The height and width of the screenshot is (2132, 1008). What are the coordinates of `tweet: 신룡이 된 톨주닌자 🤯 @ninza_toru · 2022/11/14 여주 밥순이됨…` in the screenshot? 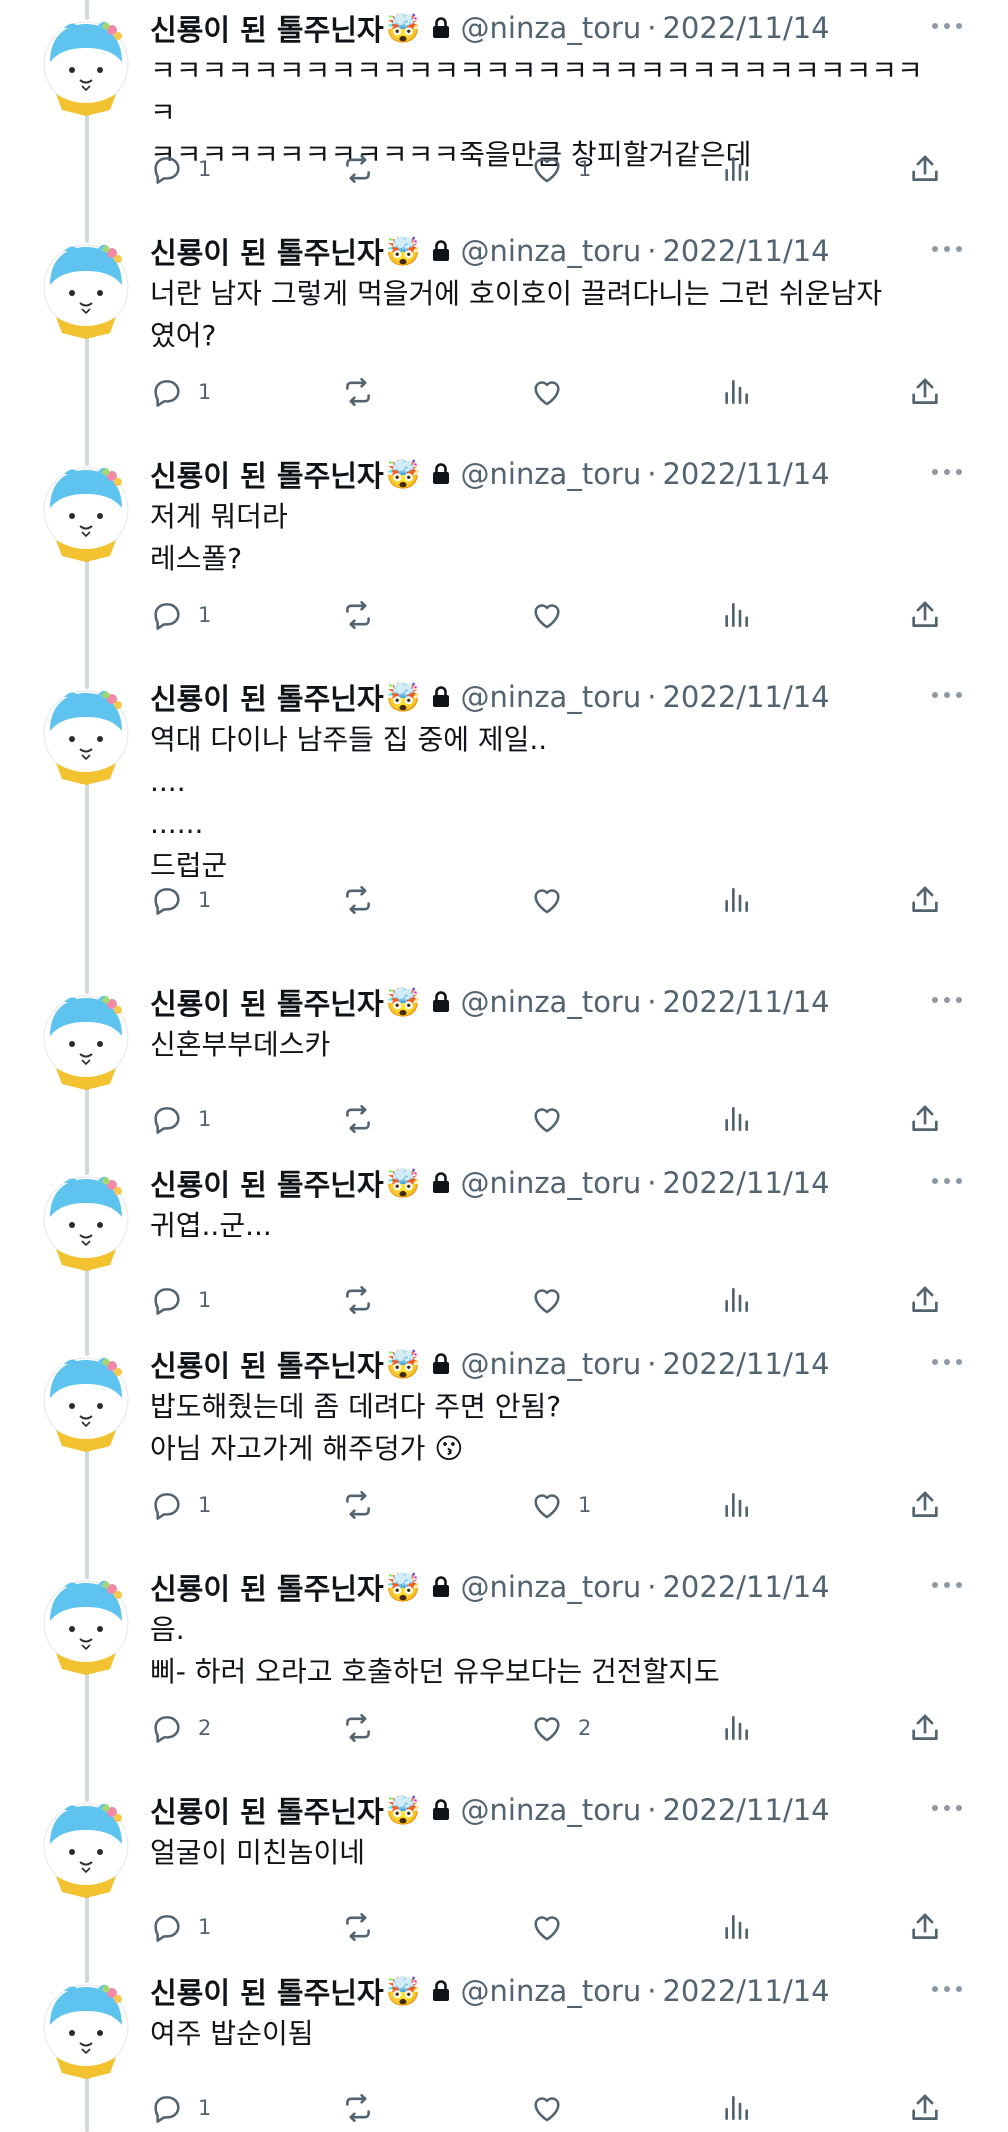 It's located at (504, 2050).